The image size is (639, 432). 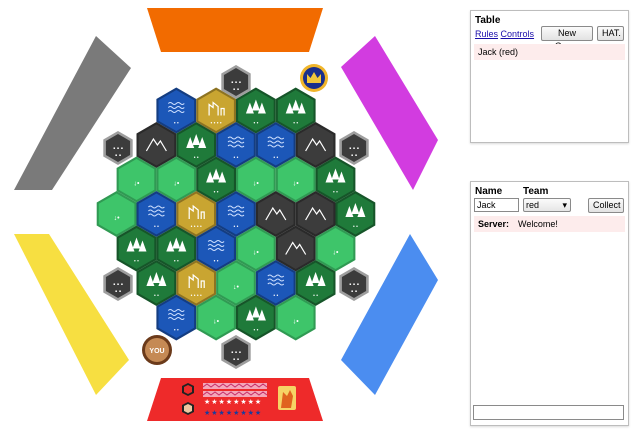 What do you see at coordinates (314, 78) in the screenshot?
I see `crown-icon` at bounding box center [314, 78].